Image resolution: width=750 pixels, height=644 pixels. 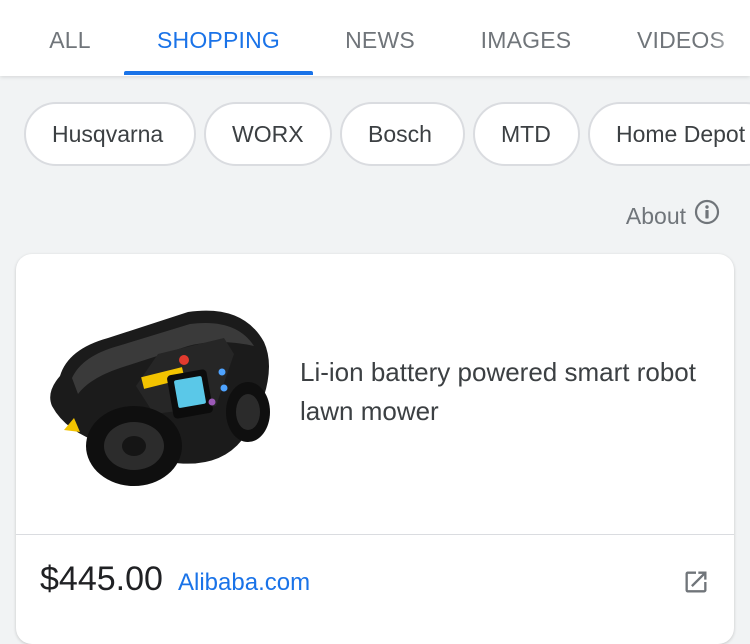 I want to click on info-icon, so click(x=703, y=216).